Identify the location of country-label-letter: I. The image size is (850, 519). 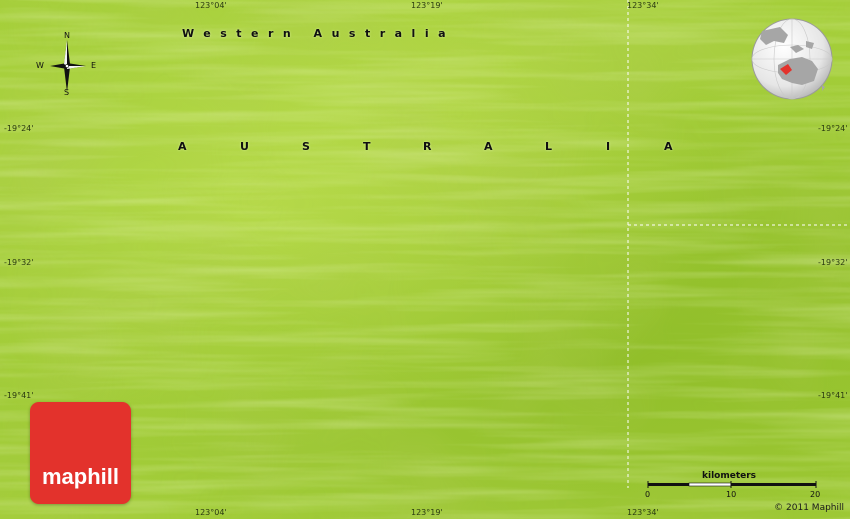
(608, 146).